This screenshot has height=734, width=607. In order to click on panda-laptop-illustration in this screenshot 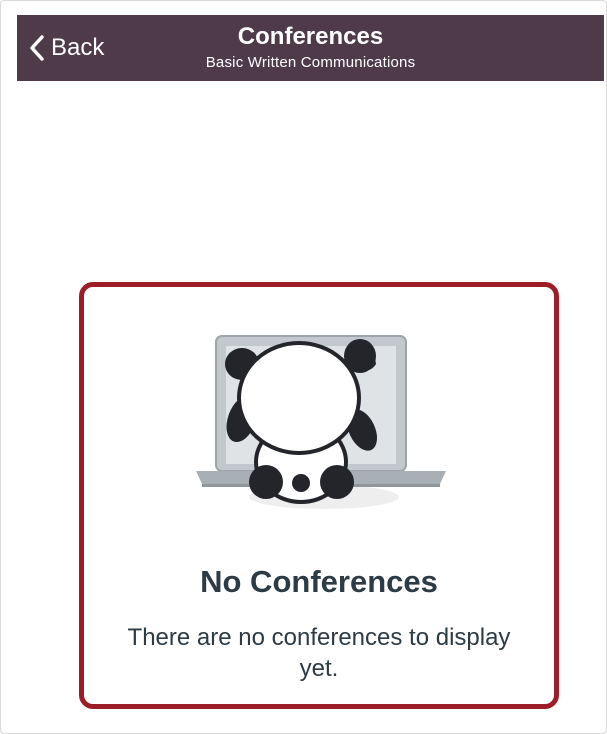, I will do `click(321, 419)`.